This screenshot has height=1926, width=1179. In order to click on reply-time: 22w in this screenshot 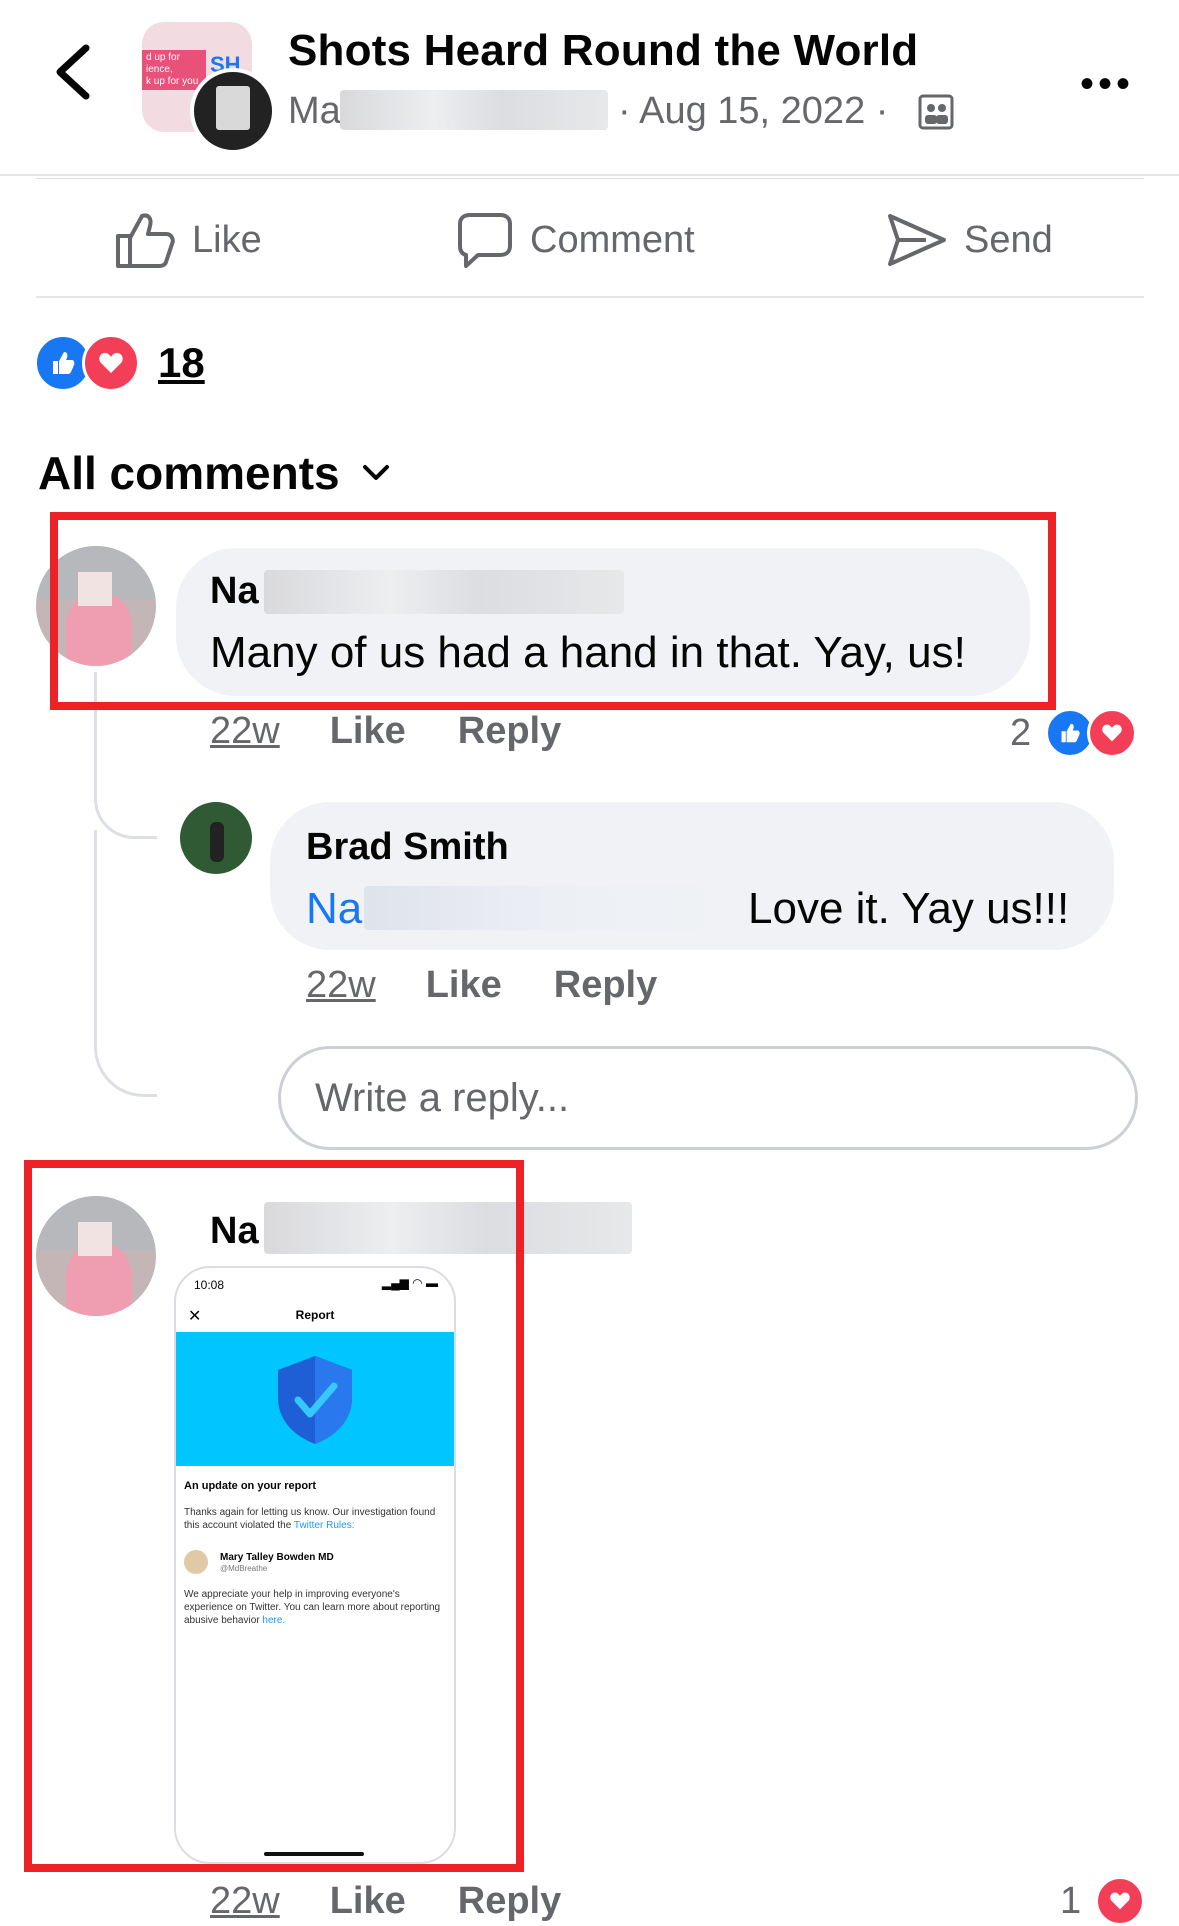, I will do `click(341, 985)`.